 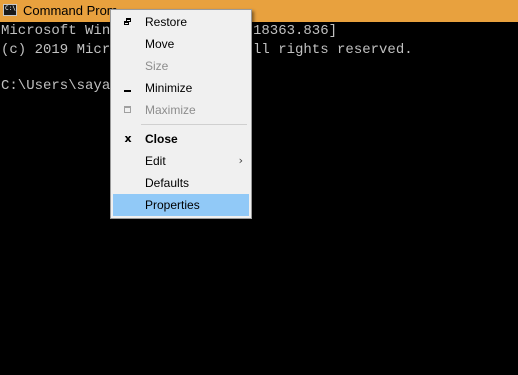 I want to click on close-icon: x, so click(x=128, y=139).